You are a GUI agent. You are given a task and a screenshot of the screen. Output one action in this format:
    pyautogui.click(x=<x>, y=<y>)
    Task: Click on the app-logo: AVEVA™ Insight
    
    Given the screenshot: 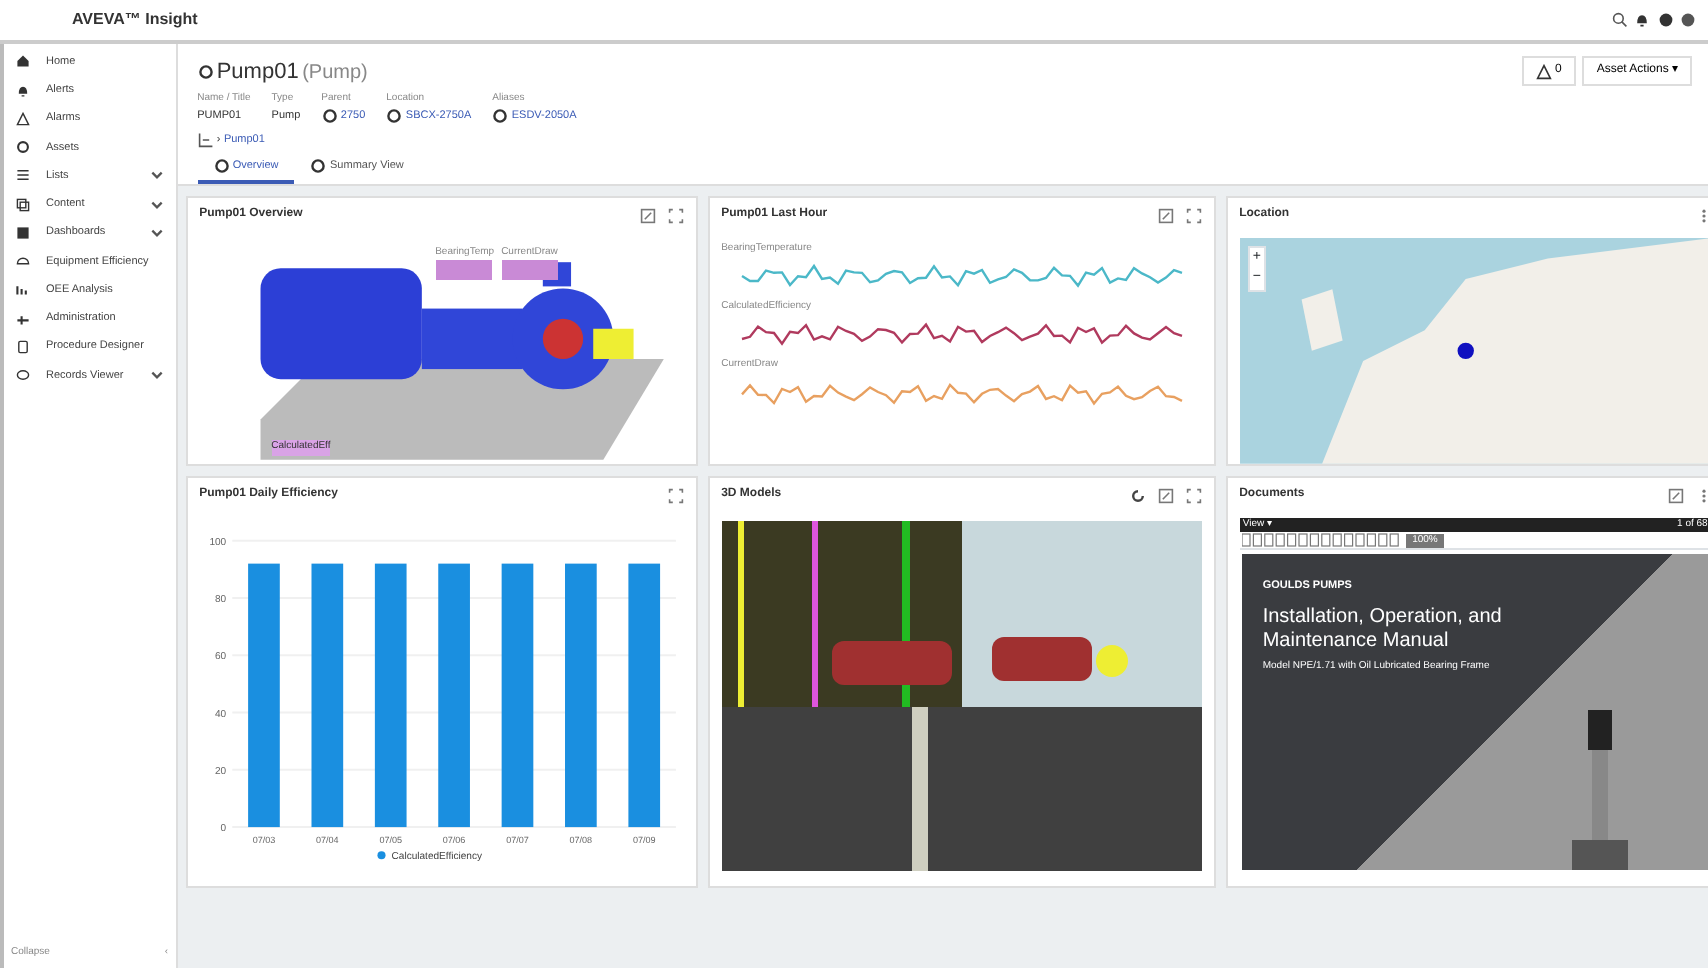 What is the action you would take?
    pyautogui.click(x=135, y=20)
    